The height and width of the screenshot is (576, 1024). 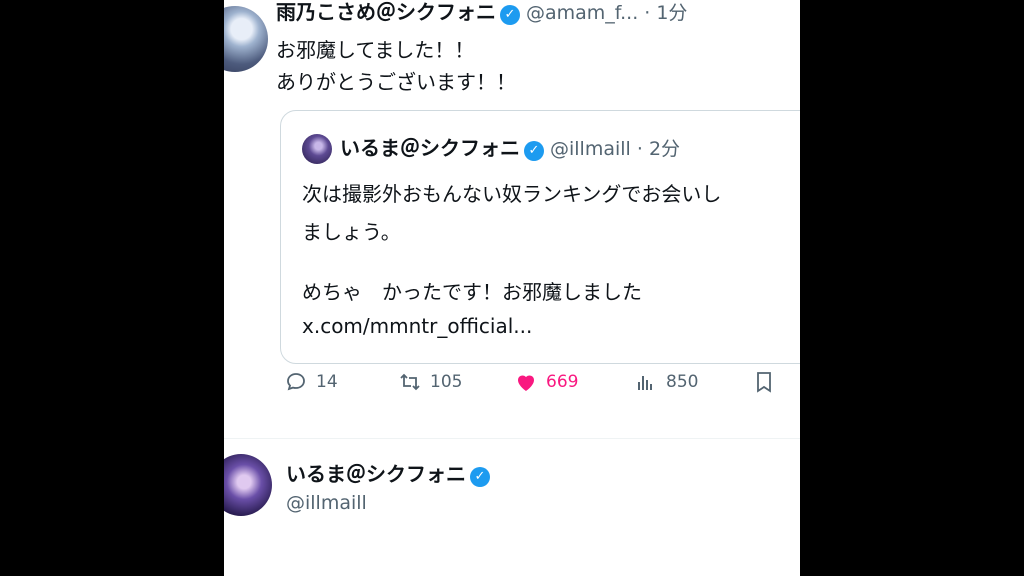 I want to click on divider, so click(x=512, y=438).